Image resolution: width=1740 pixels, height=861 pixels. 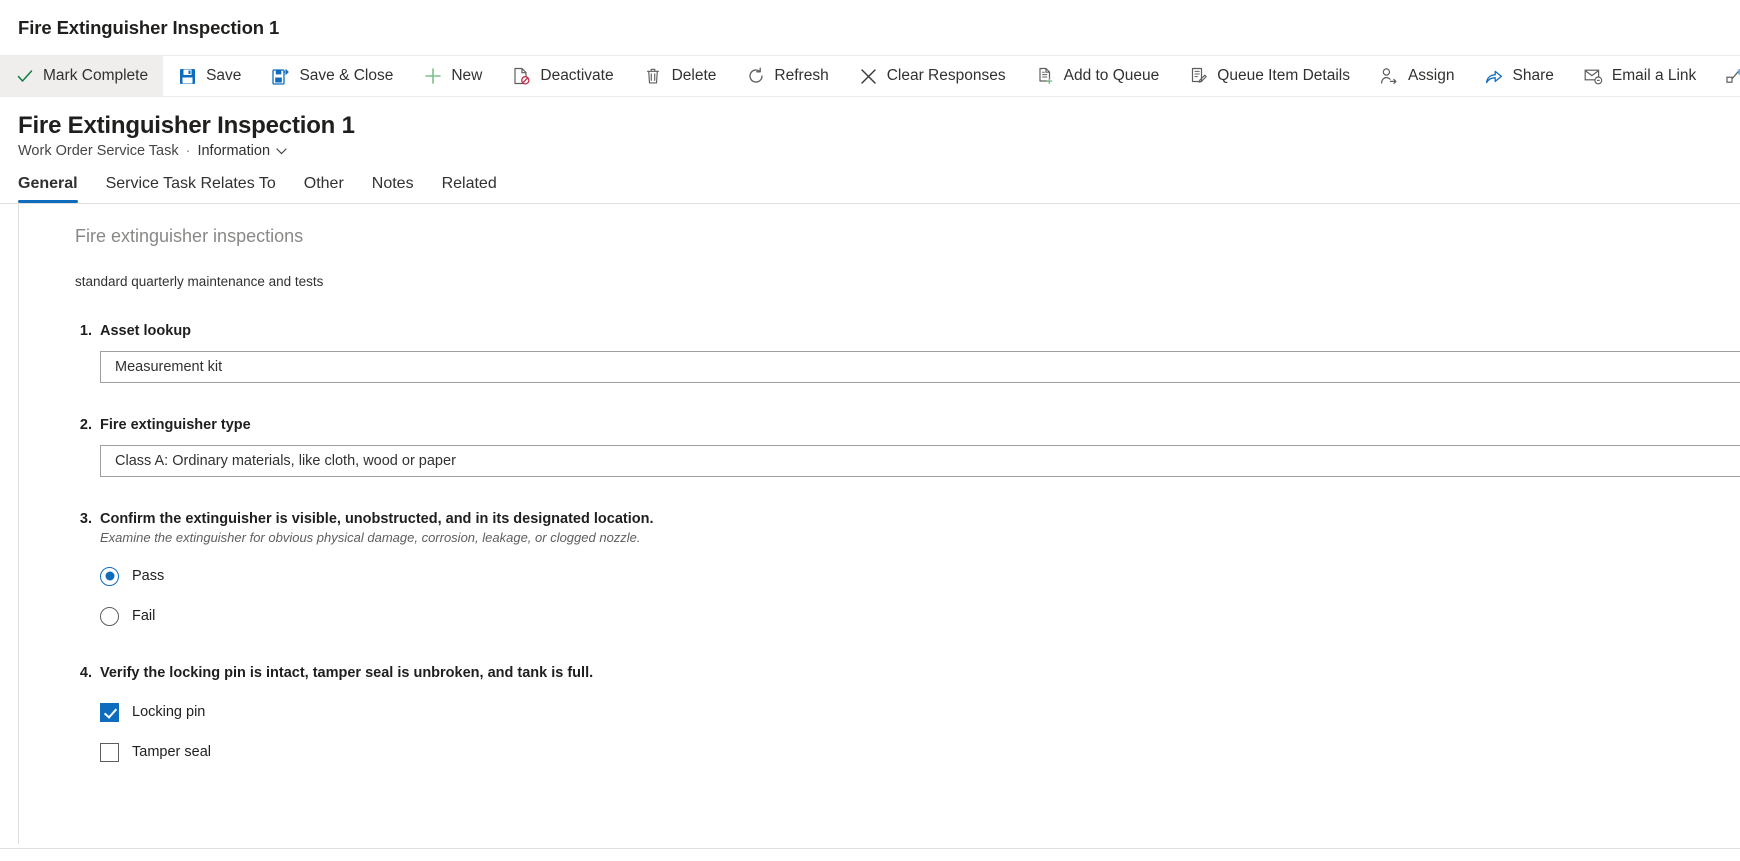 What do you see at coordinates (149, 27) in the screenshot?
I see `app-title: Fire Extinguisher Inspection 1` at bounding box center [149, 27].